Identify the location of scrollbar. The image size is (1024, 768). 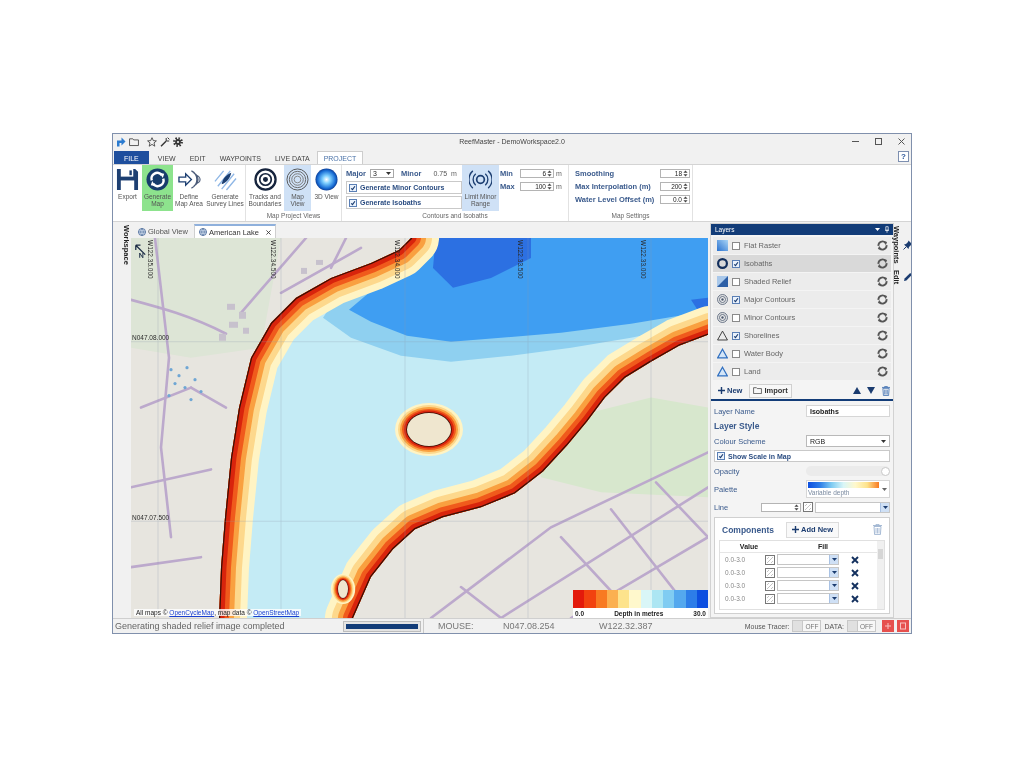
(880, 575).